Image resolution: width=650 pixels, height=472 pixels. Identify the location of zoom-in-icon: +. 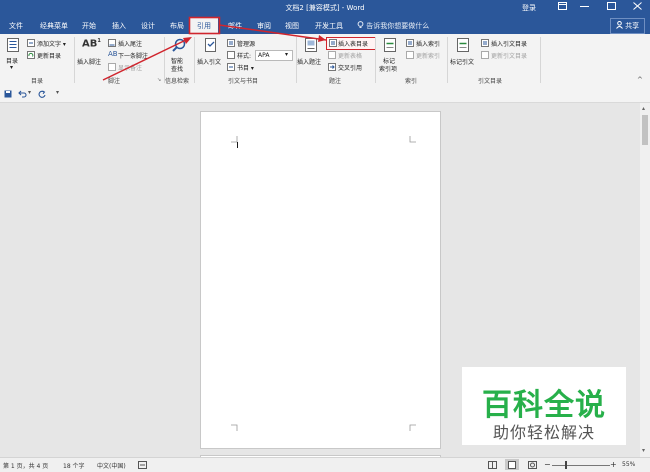
(613, 464).